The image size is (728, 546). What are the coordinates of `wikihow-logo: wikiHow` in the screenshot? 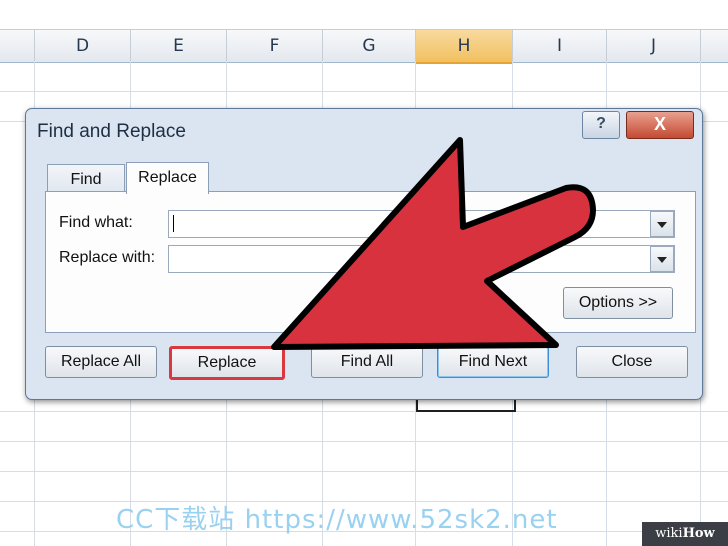 It's located at (685, 534).